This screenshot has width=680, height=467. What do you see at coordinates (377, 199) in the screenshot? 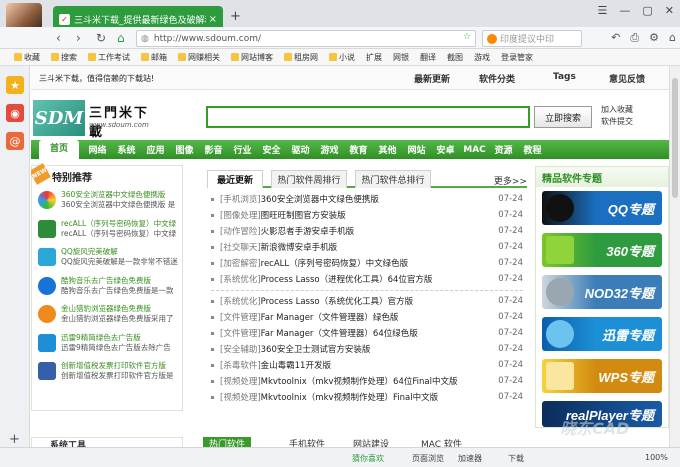
I see `update-title: 360安全浏览器中文绿色便携版` at bounding box center [377, 199].